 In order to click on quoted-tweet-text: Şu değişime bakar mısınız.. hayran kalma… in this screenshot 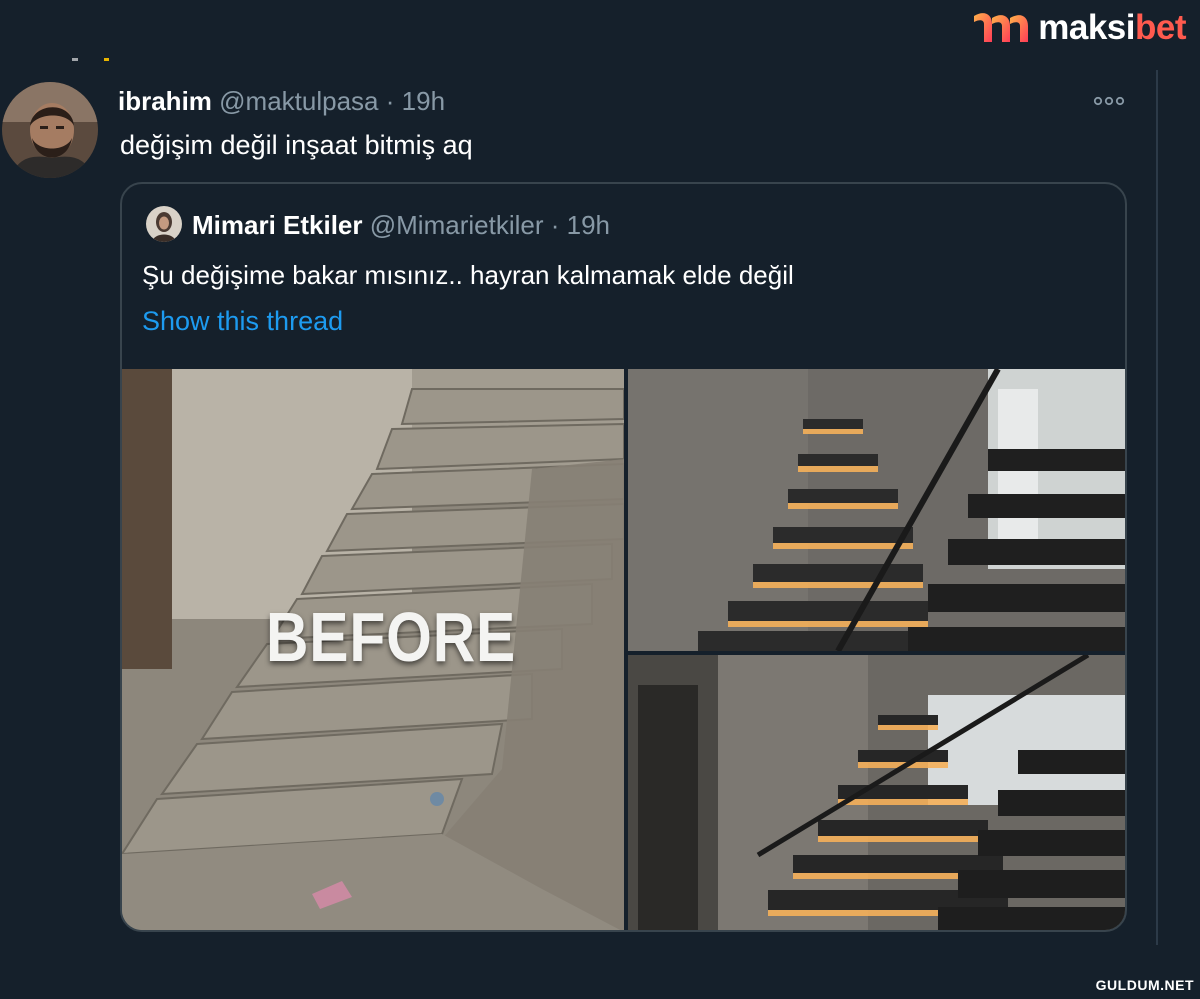, I will do `click(468, 275)`.